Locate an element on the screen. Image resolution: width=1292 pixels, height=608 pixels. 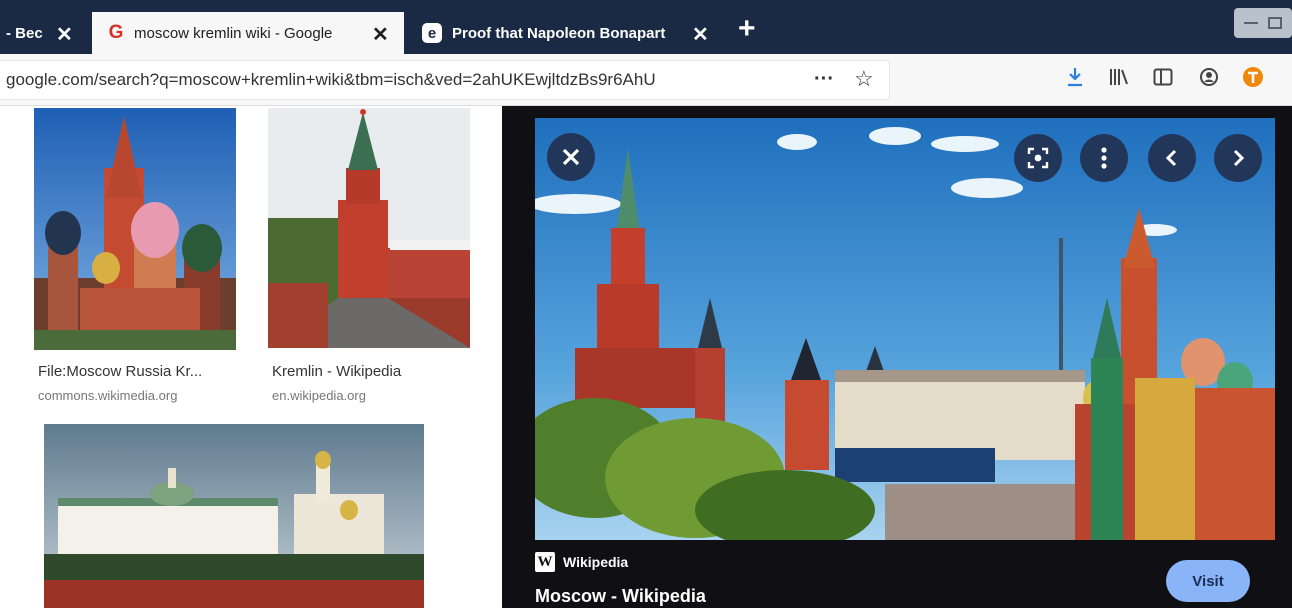
result-source: commons.wikimedia.org is located at coordinates (108, 395).